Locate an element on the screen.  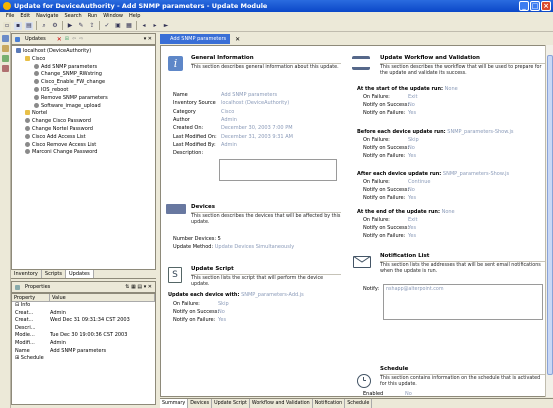
monitor-icon: ▣ is located at coordinates (118, 26).